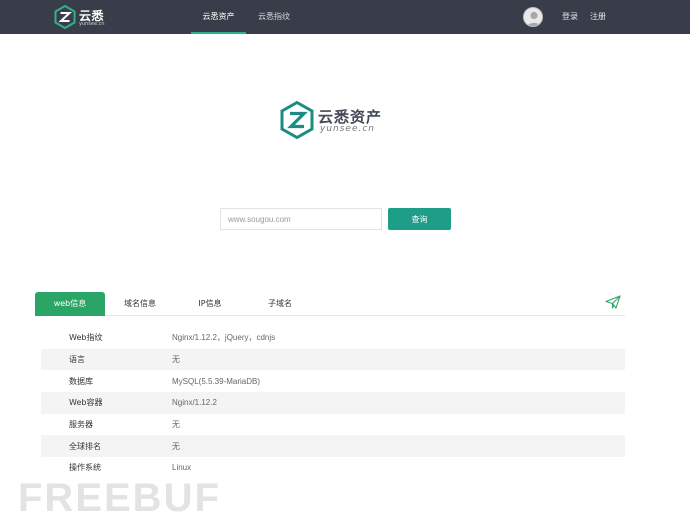 This screenshot has height=525, width=690. Describe the element at coordinates (280, 304) in the screenshot. I see `tab-subdomain: 子域名` at that location.